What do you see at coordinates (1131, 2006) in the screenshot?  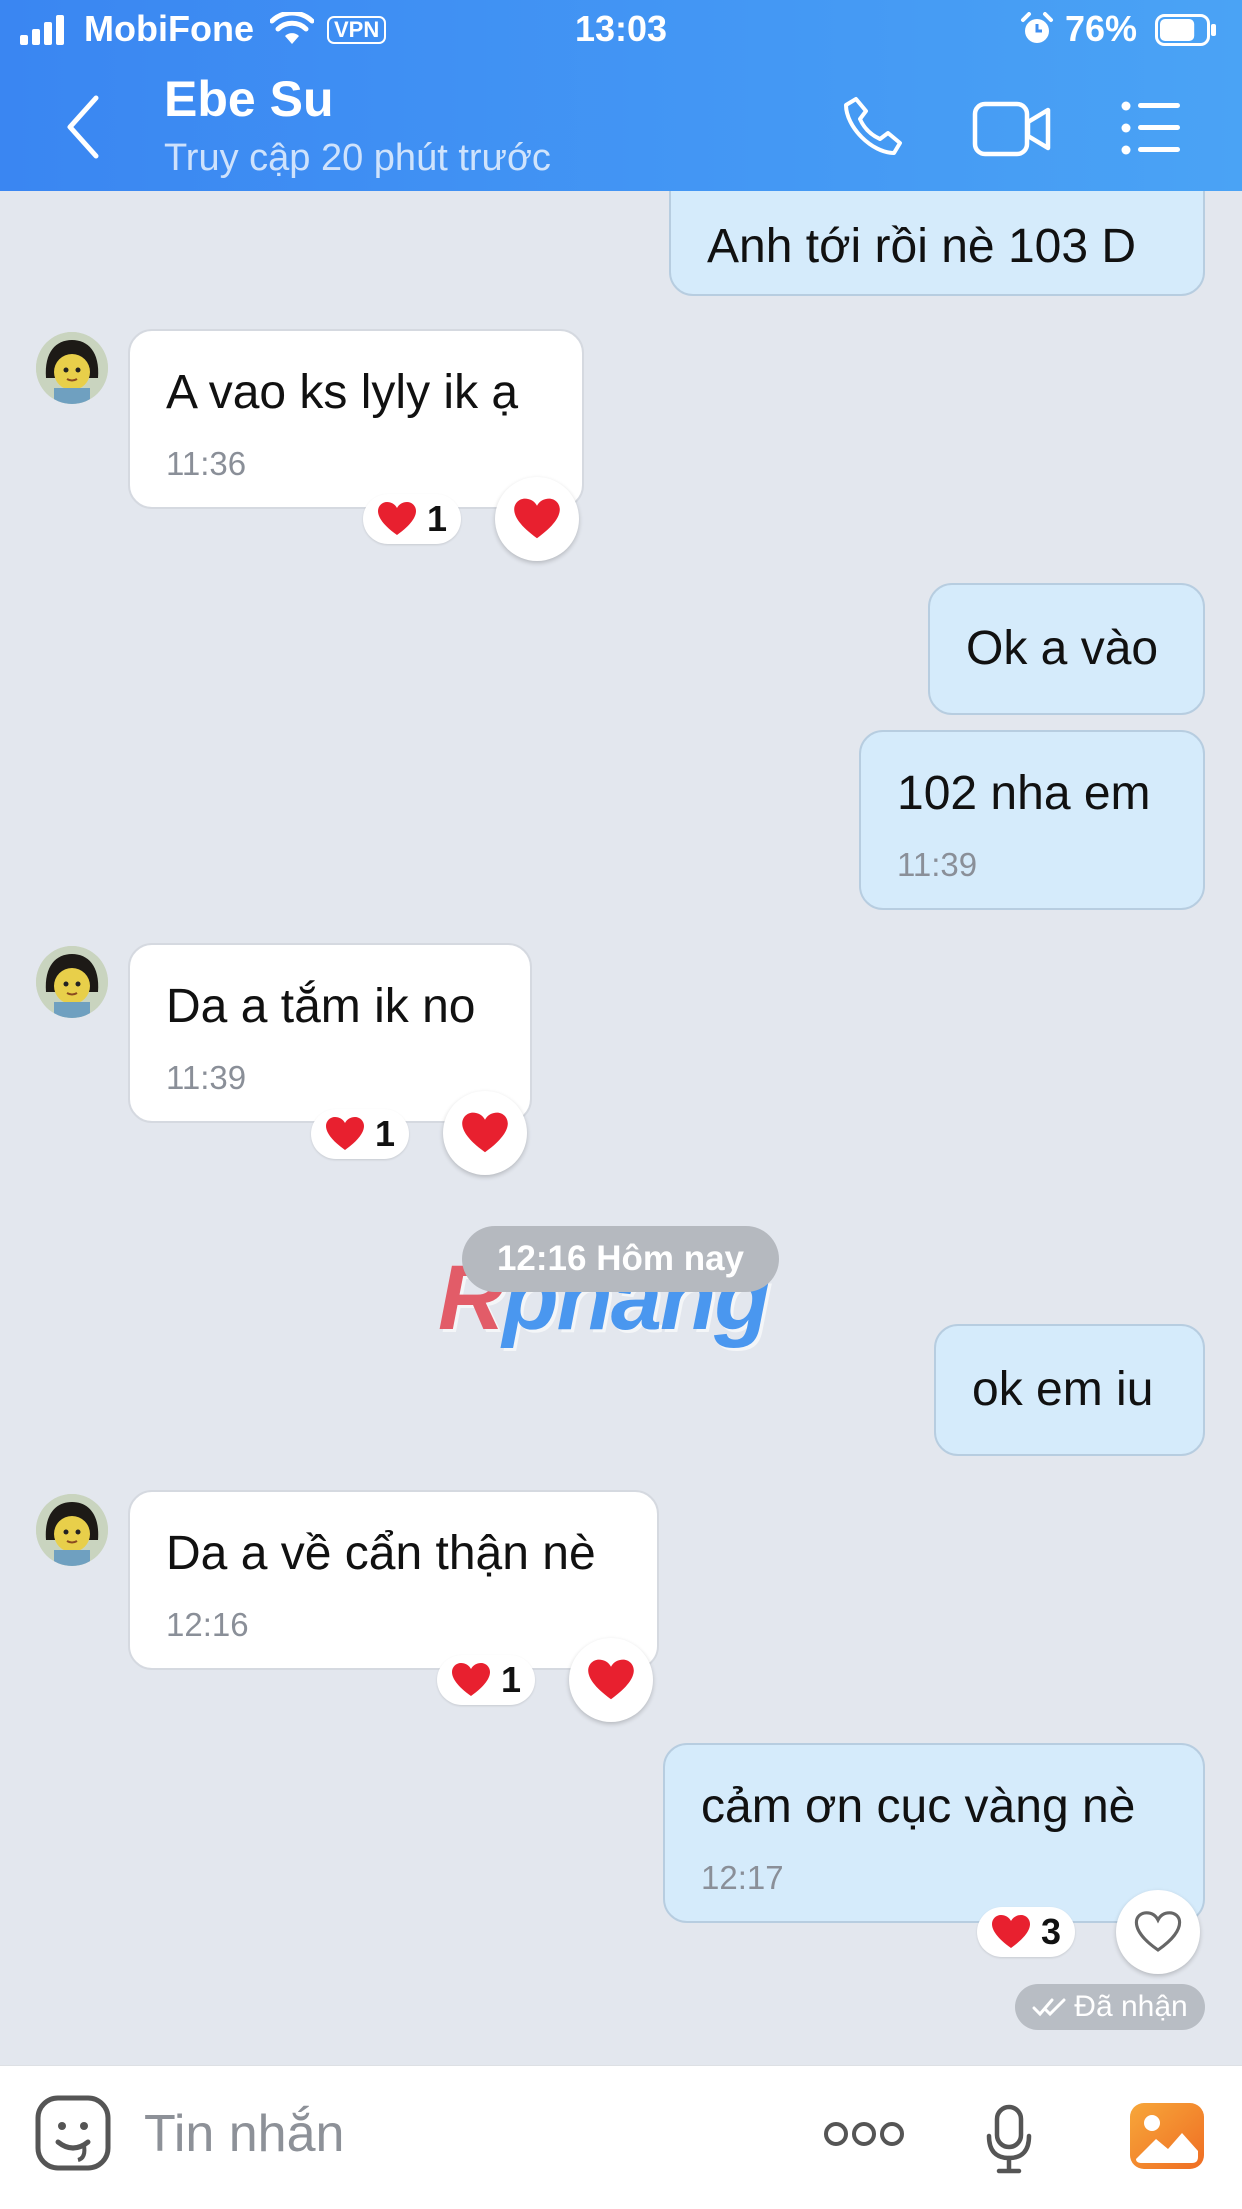 I see `delivery-status-text: Đã nhận` at bounding box center [1131, 2006].